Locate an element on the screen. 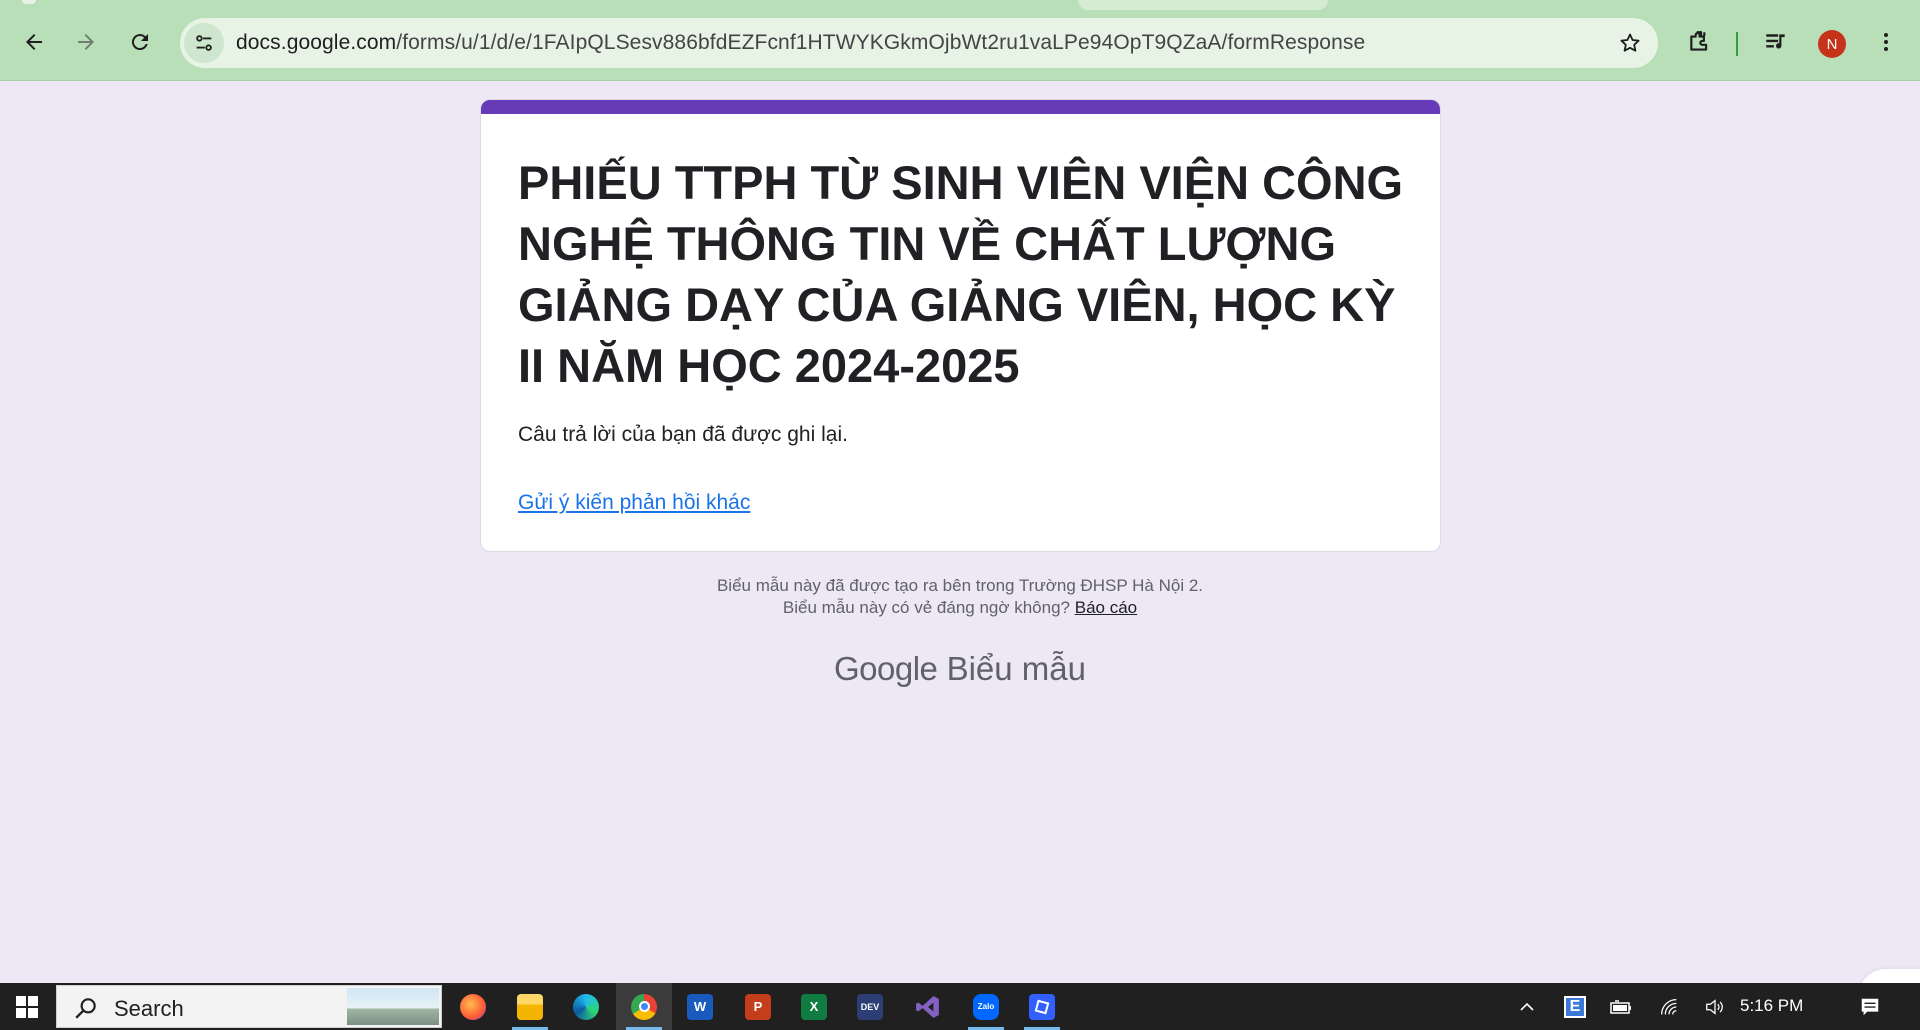  report-link: Báo cáo is located at coordinates (1106, 607).